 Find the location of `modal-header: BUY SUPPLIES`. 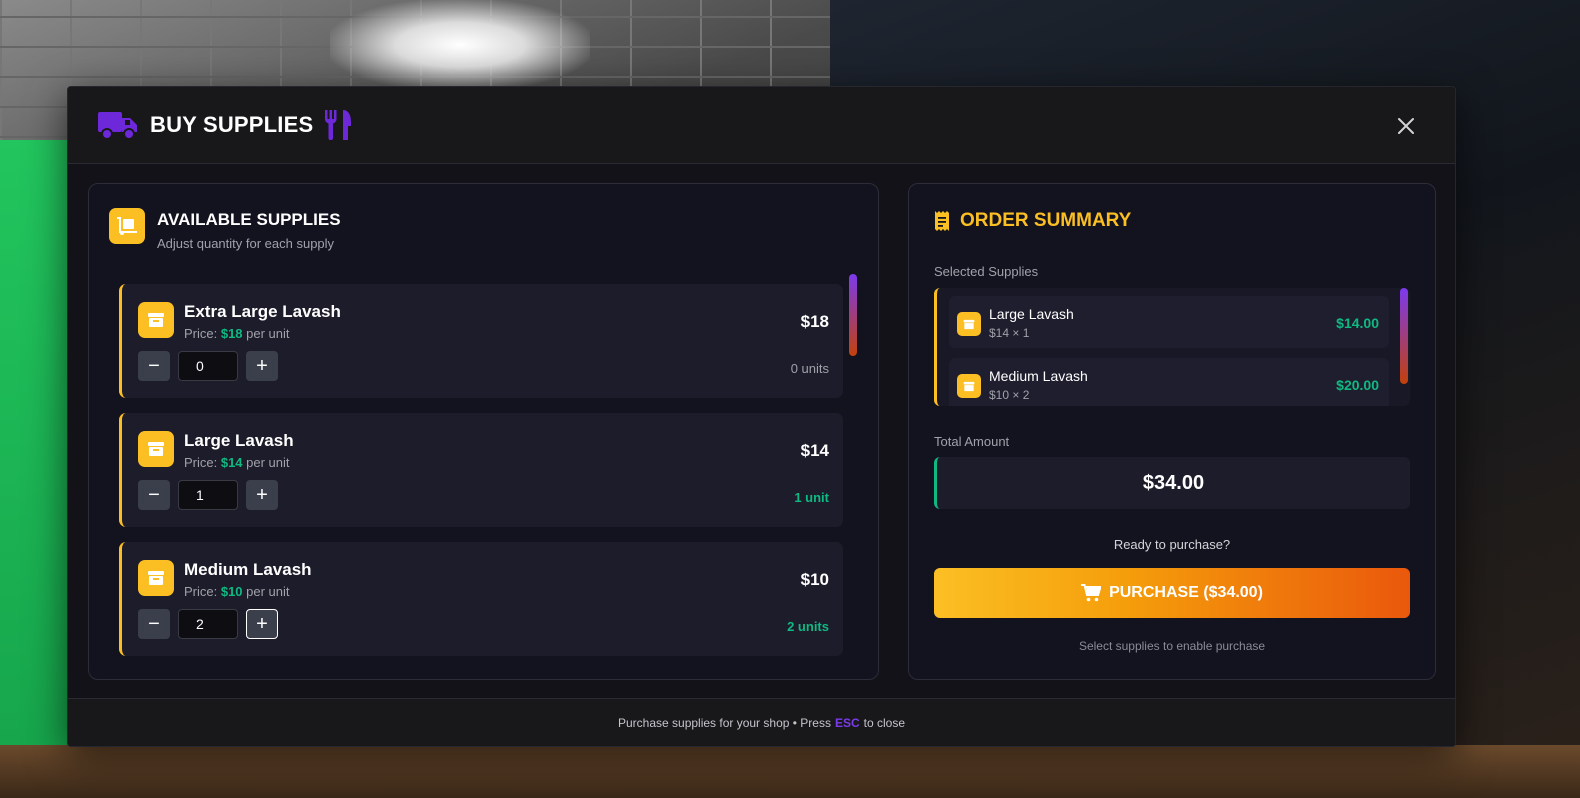

modal-header: BUY SUPPLIES is located at coordinates (761, 125).